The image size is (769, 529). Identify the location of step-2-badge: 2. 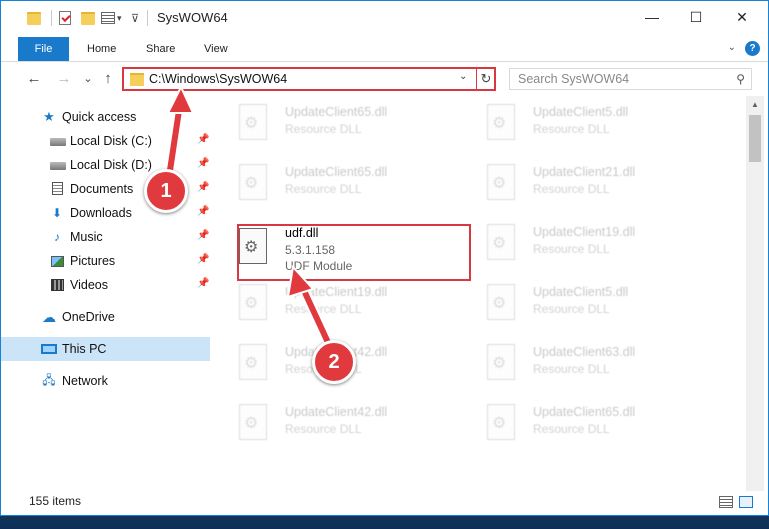
(334, 362).